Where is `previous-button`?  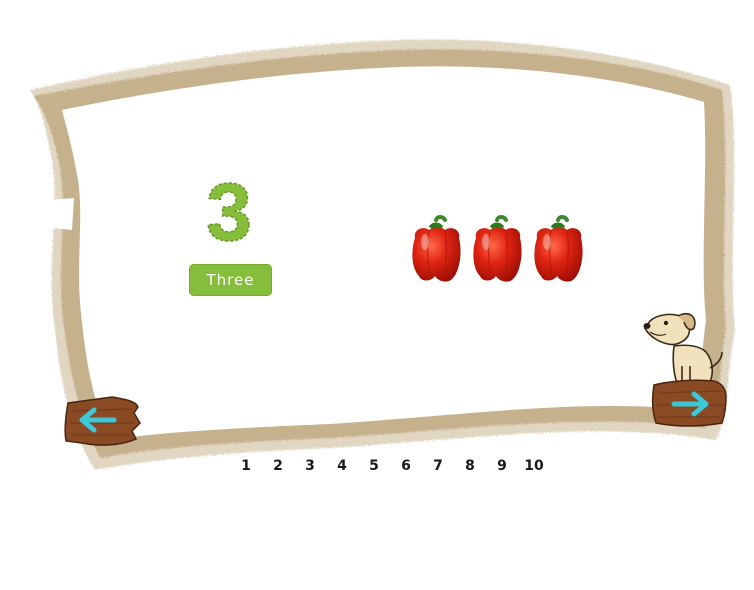 previous-button is located at coordinates (102, 421).